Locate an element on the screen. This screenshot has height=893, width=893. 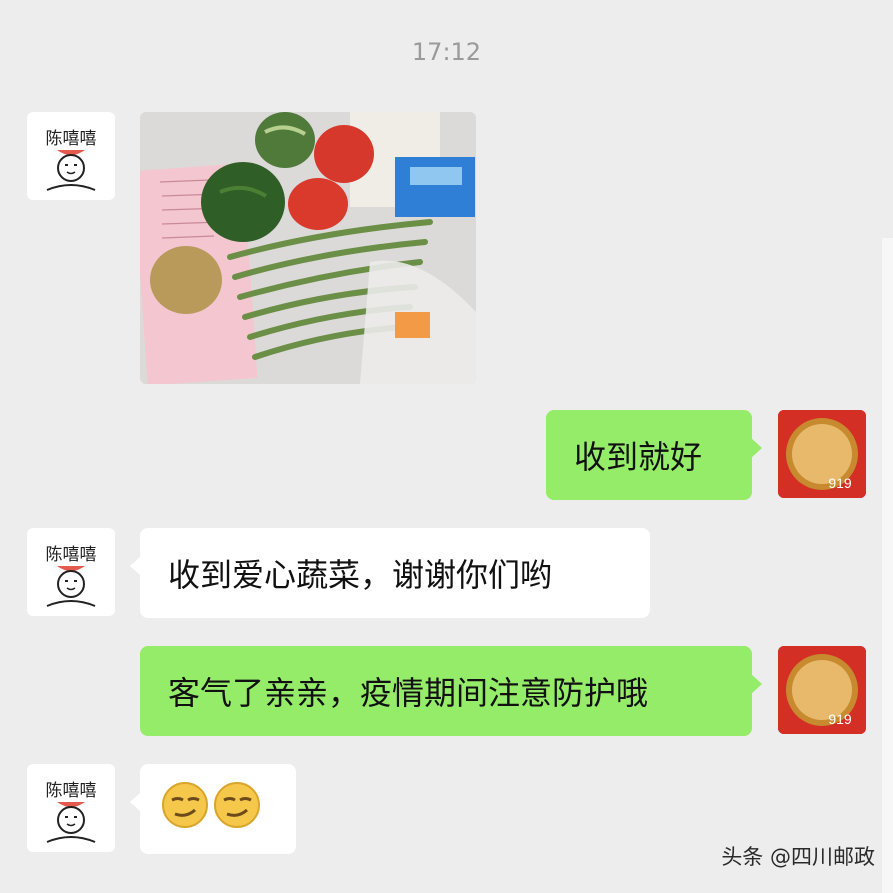
message-text: 收到就好 is located at coordinates (638, 457).